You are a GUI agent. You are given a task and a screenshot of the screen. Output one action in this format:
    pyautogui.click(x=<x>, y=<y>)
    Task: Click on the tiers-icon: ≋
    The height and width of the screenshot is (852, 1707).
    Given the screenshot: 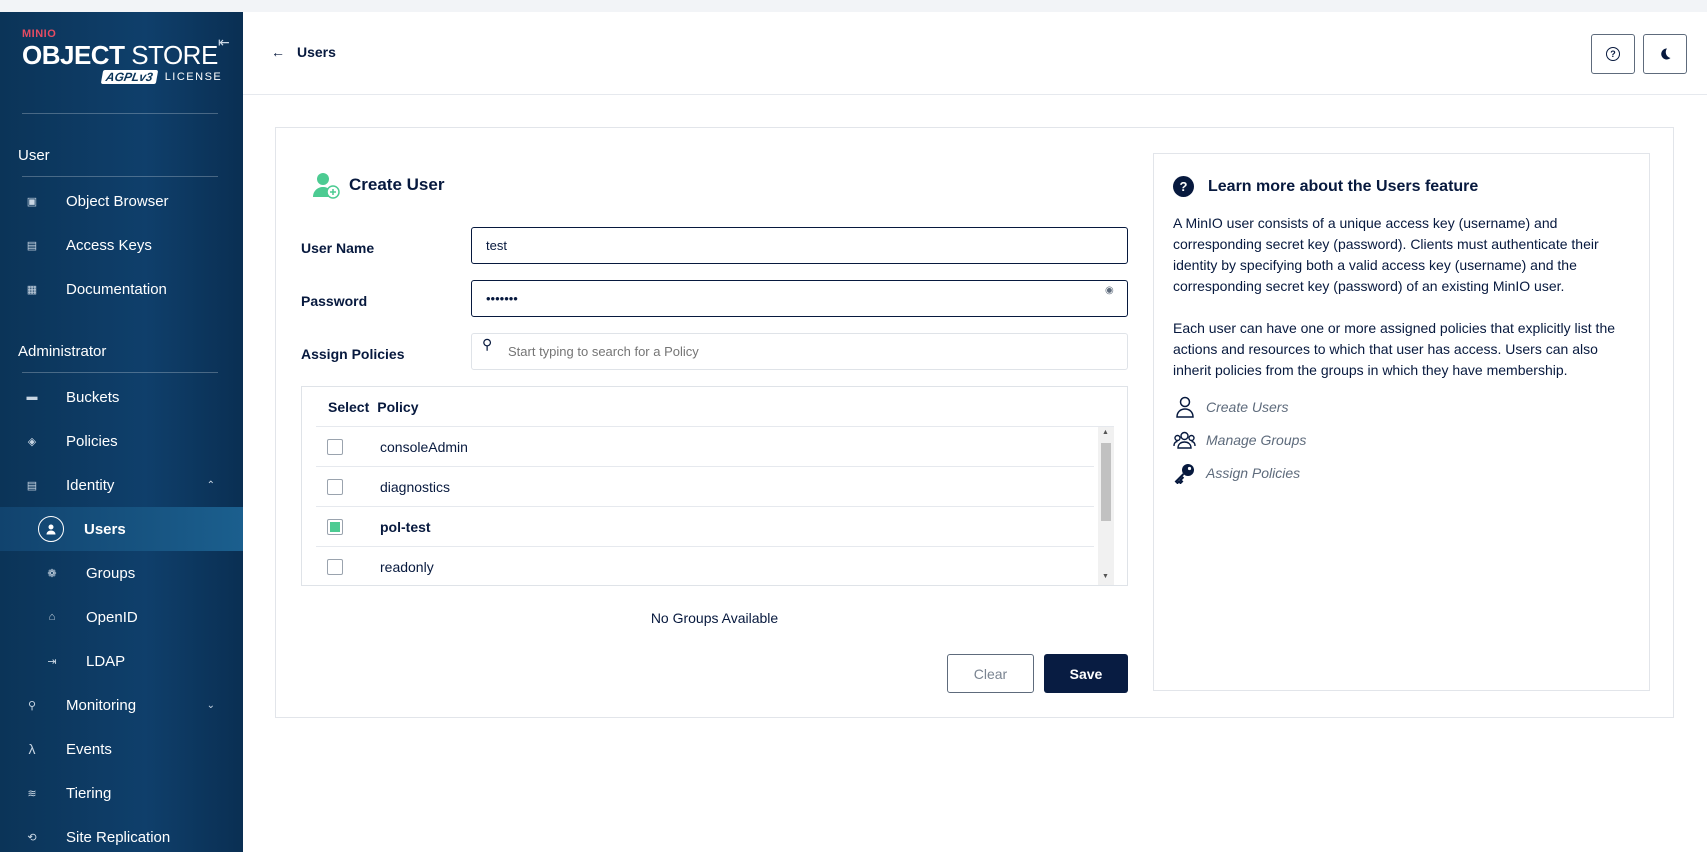 What is the action you would take?
    pyautogui.click(x=32, y=793)
    